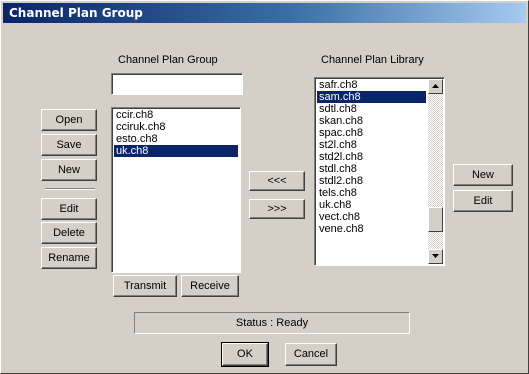 The image size is (529, 374). Describe the element at coordinates (371, 169) in the screenshot. I see `library-list-item: stdl.ch8` at that location.